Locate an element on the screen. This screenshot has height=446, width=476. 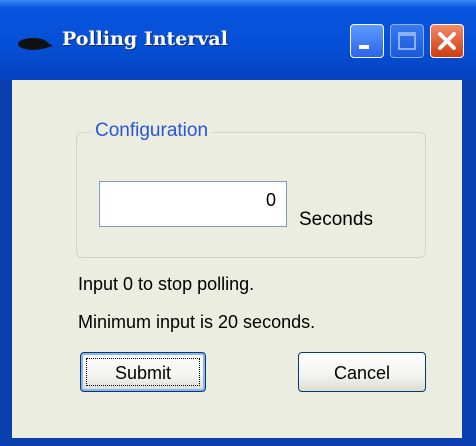
cancel-button: Cancel is located at coordinates (362, 372).